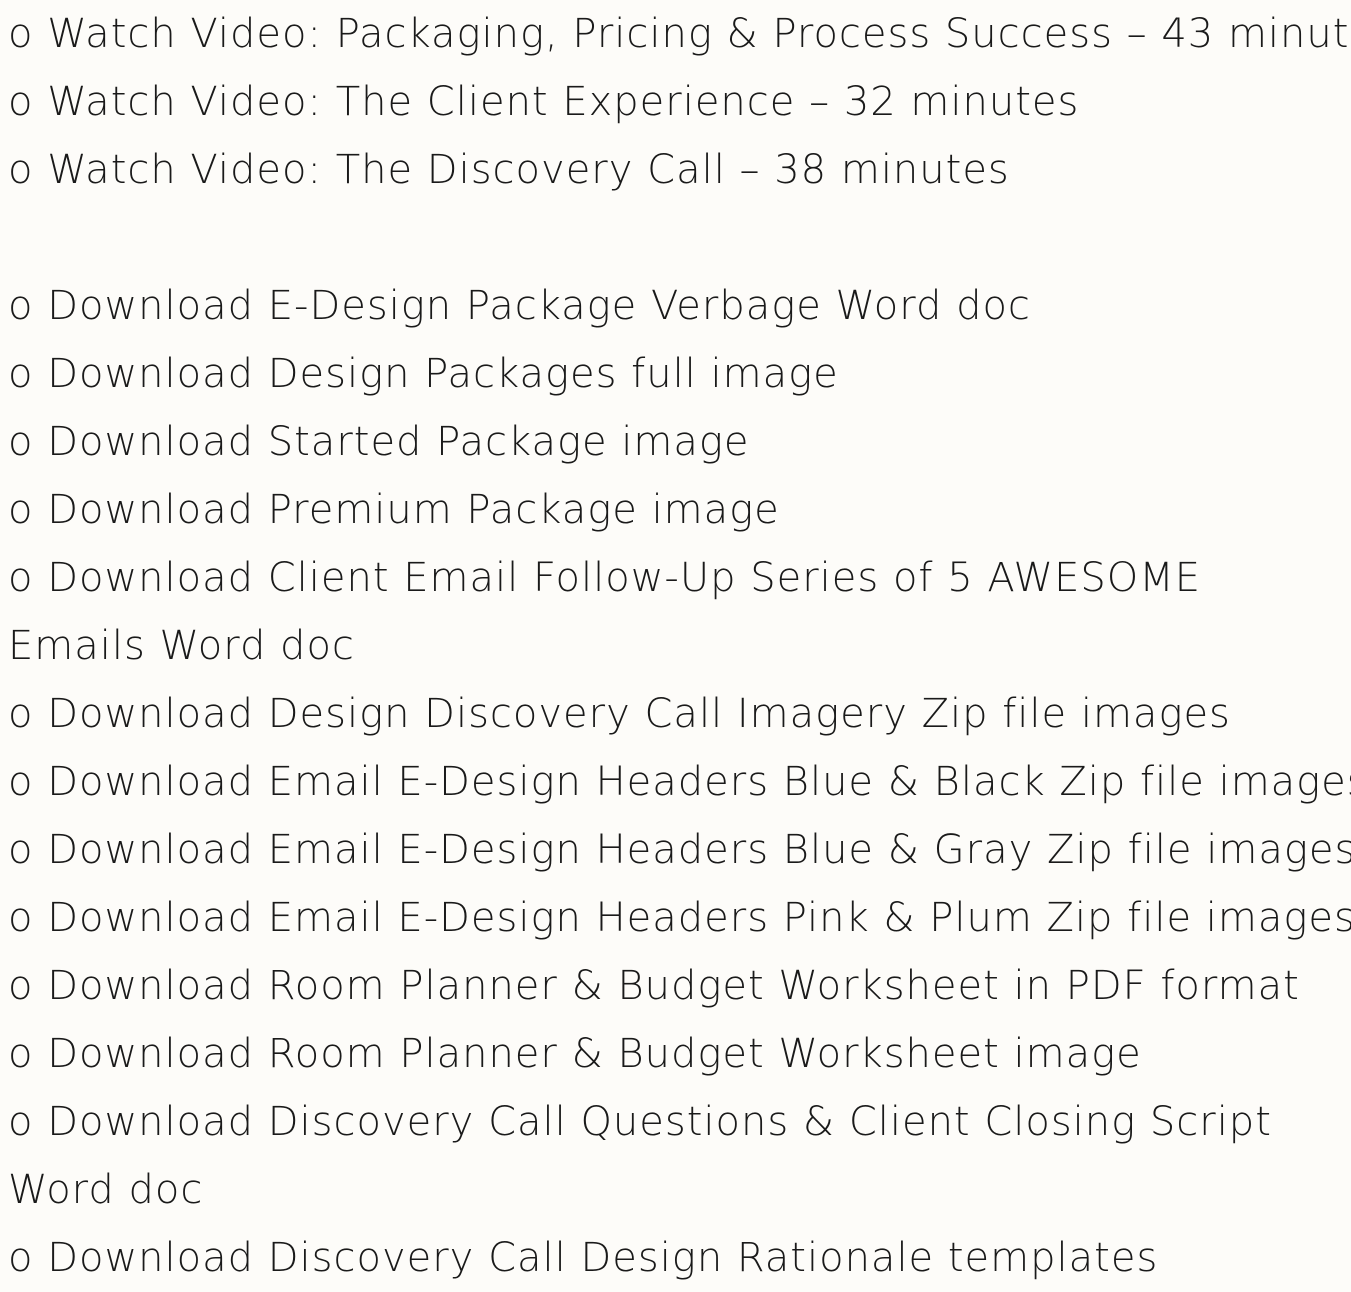 The height and width of the screenshot is (1292, 1351). What do you see at coordinates (675, 510) in the screenshot?
I see `download-item-premium-package-image: o Download Premium Package image` at bounding box center [675, 510].